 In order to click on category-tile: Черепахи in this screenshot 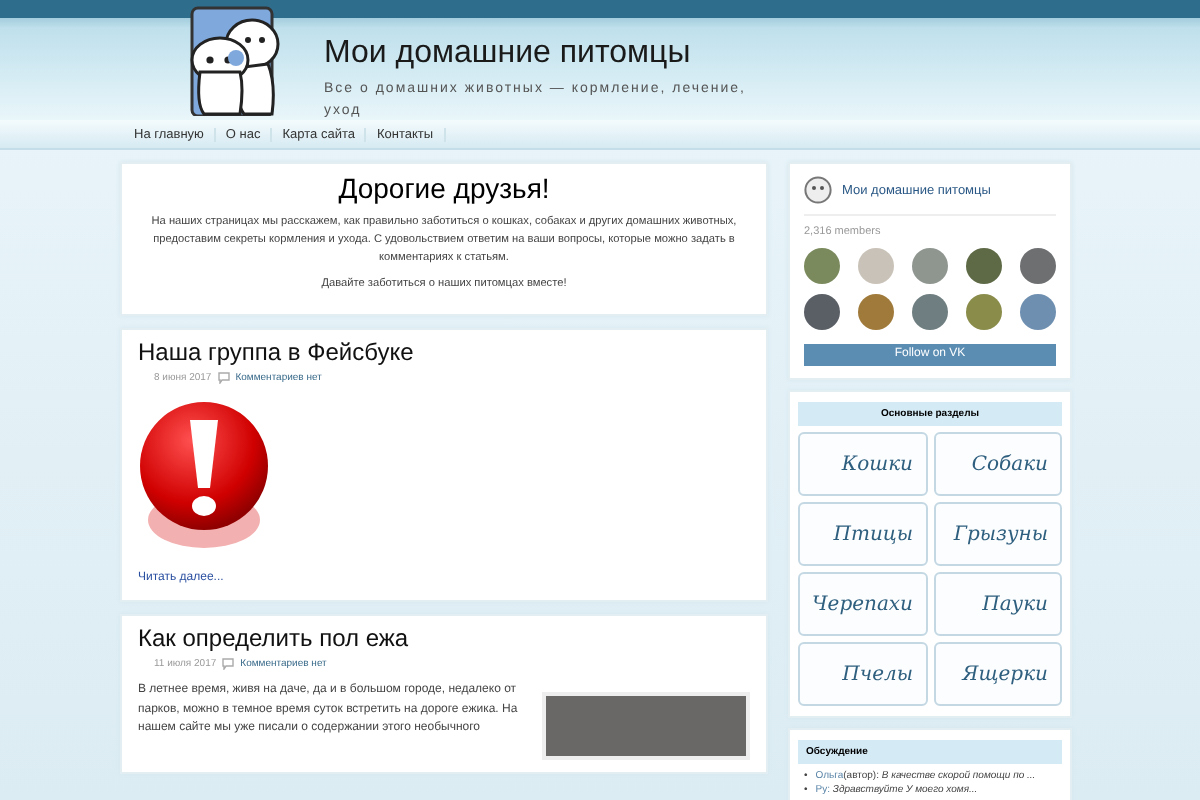, I will do `click(862, 604)`.